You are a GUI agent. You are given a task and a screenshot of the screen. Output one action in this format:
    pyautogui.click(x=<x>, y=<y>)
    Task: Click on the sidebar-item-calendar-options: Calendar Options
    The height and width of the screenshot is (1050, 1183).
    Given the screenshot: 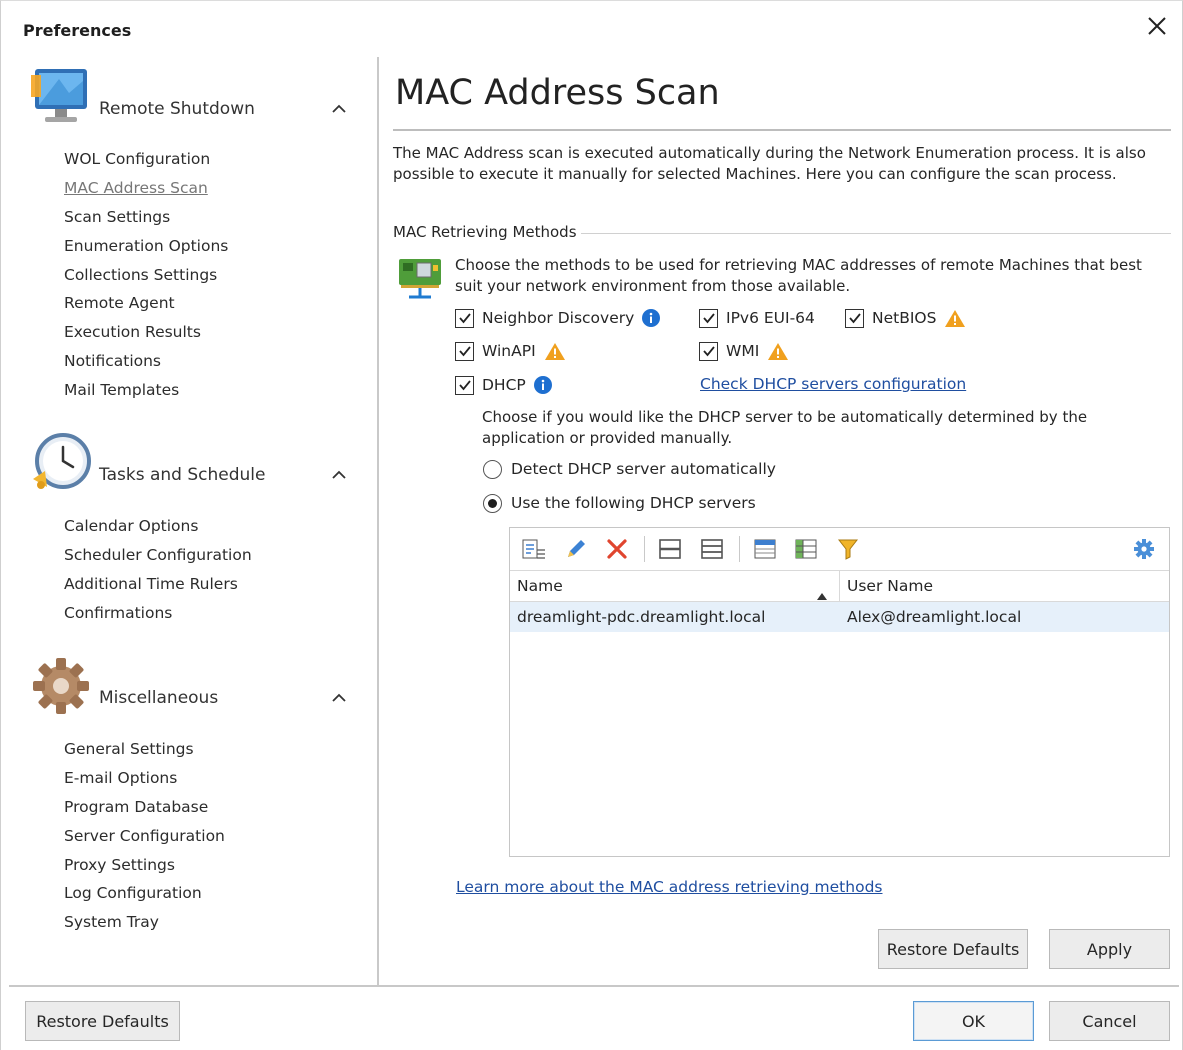 What is the action you would take?
    pyautogui.click(x=158, y=526)
    